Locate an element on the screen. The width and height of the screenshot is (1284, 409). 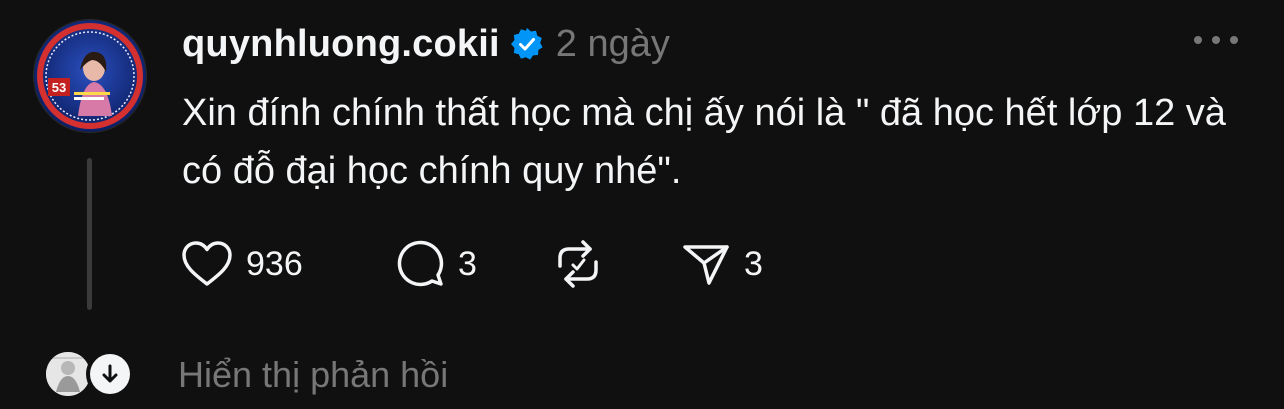
username: quynhluong.cokii is located at coordinates (341, 44).